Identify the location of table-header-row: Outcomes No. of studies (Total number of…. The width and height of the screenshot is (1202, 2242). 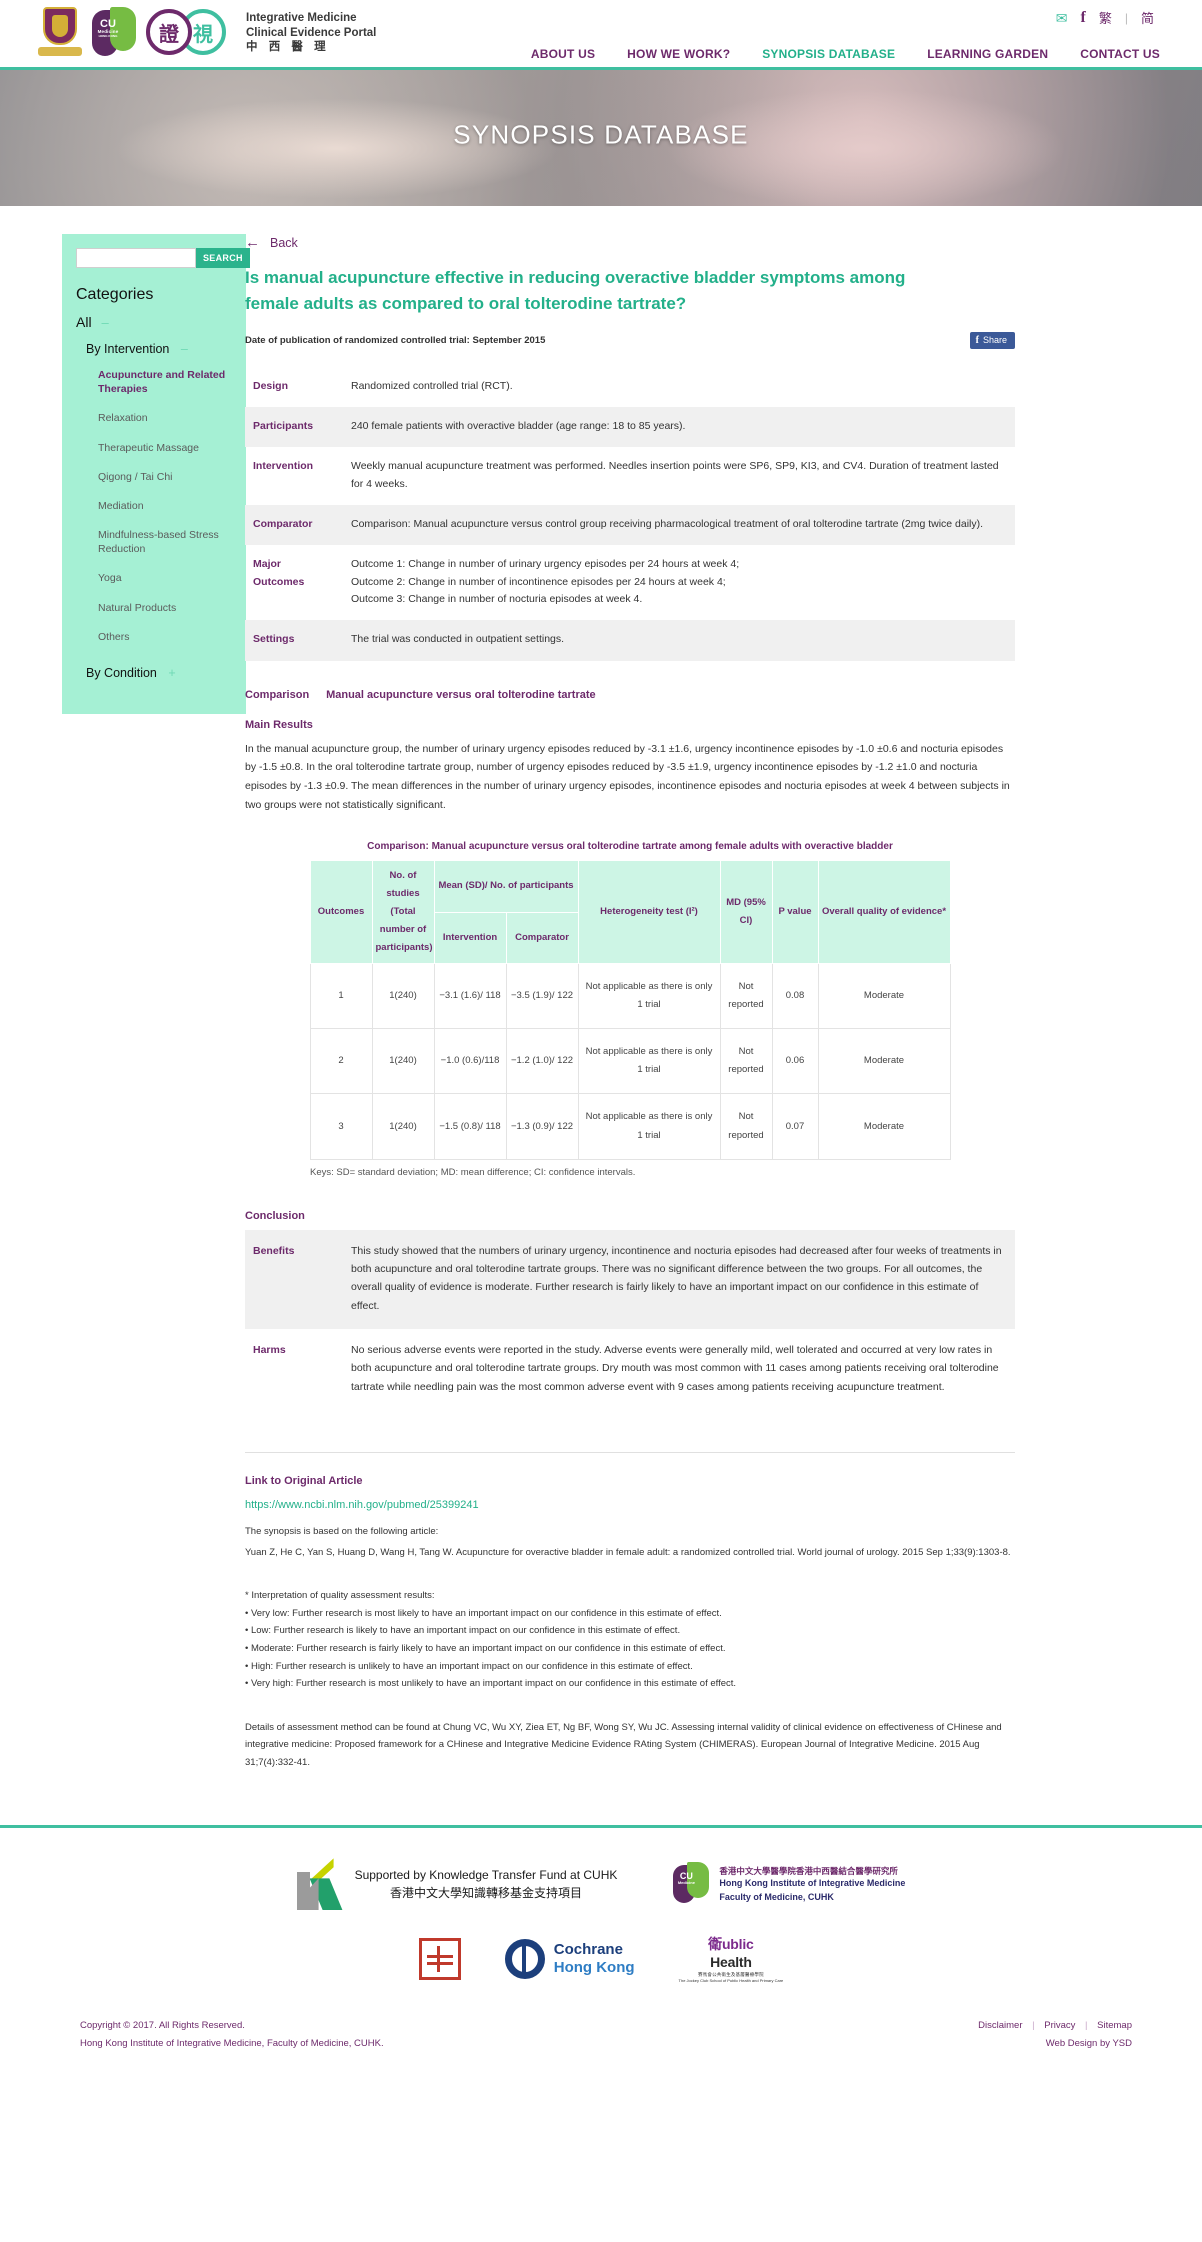
(630, 912).